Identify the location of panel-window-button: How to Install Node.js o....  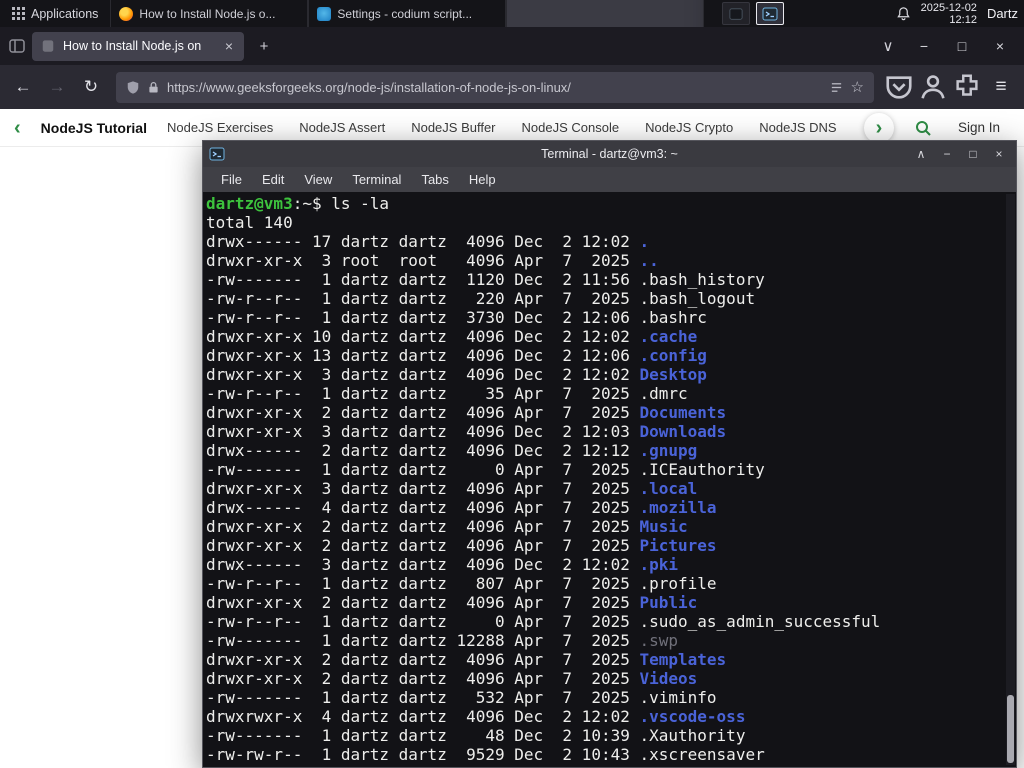
(209, 13).